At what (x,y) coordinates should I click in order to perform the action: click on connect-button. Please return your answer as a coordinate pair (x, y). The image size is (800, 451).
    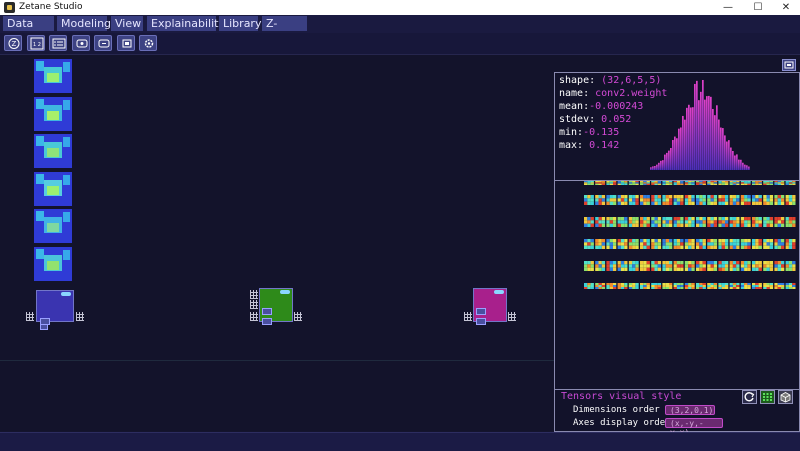
    Looking at the image, I should click on (103, 43).